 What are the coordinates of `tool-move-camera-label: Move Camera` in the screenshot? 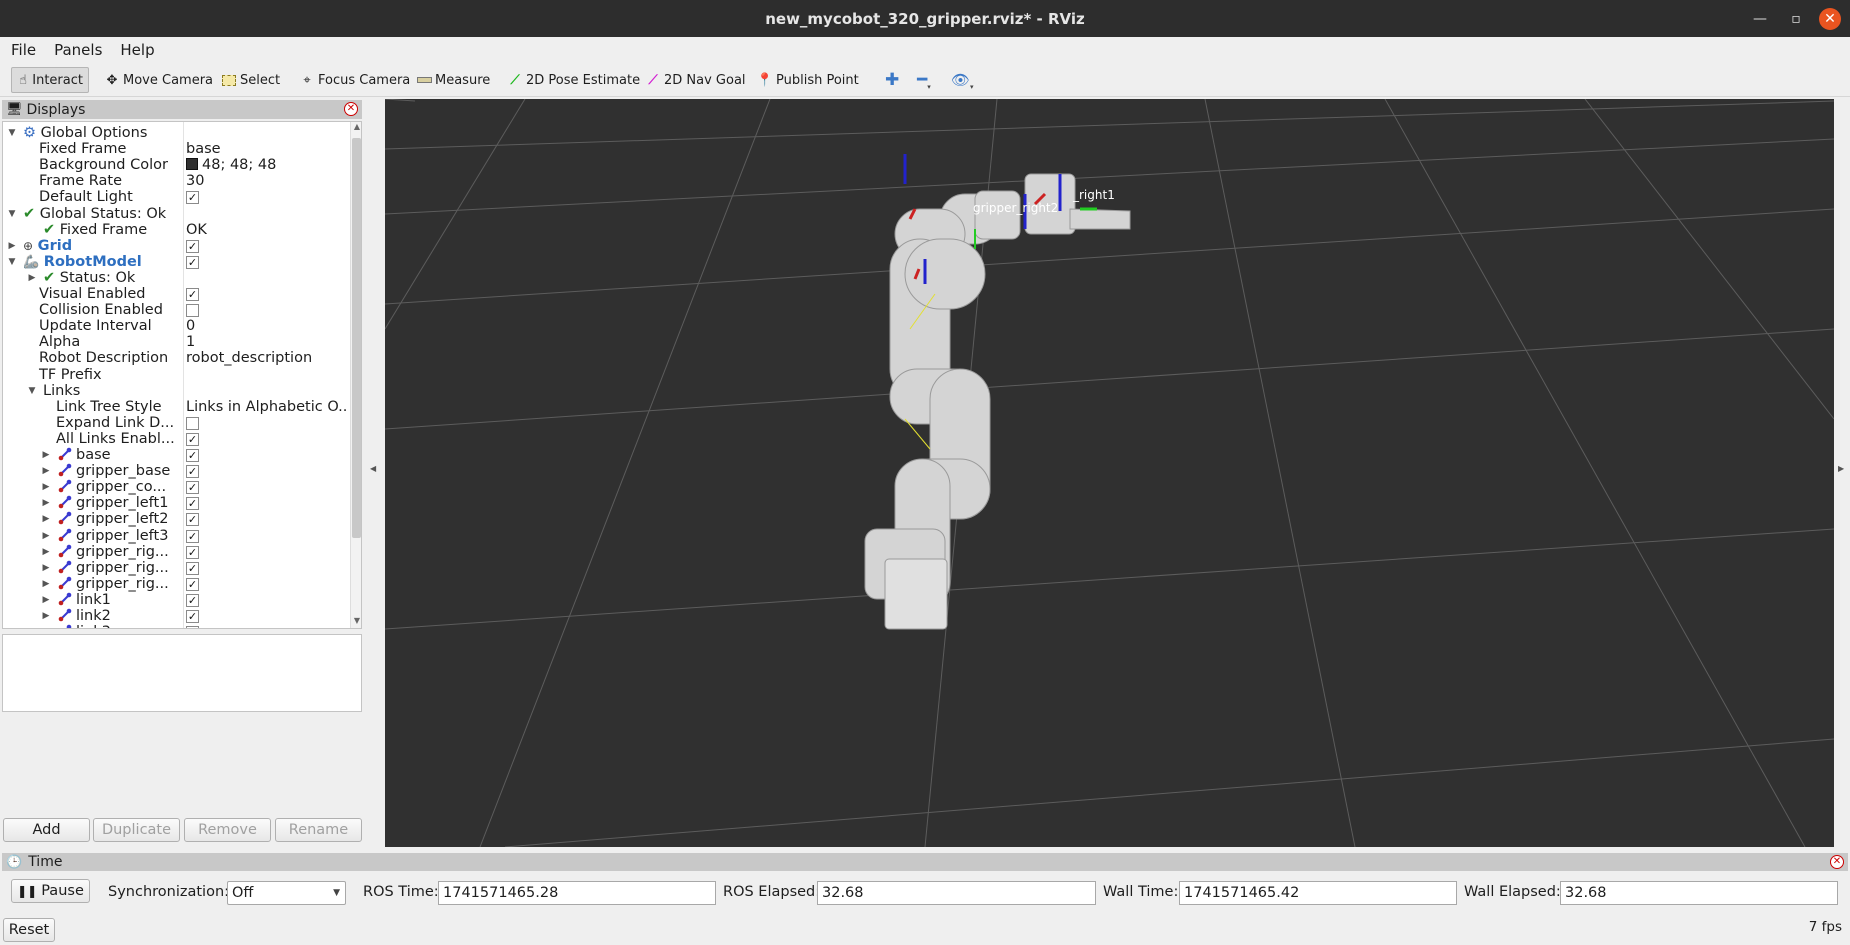 It's located at (168, 80).